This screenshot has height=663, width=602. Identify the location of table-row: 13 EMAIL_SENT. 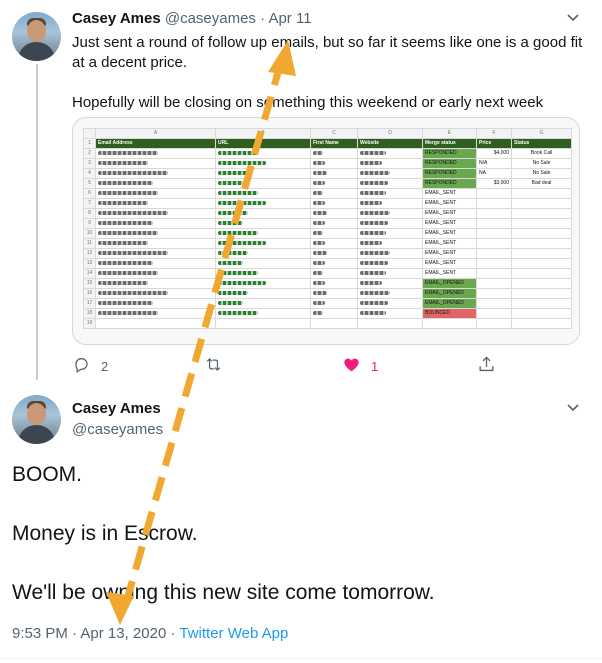
(327, 263).